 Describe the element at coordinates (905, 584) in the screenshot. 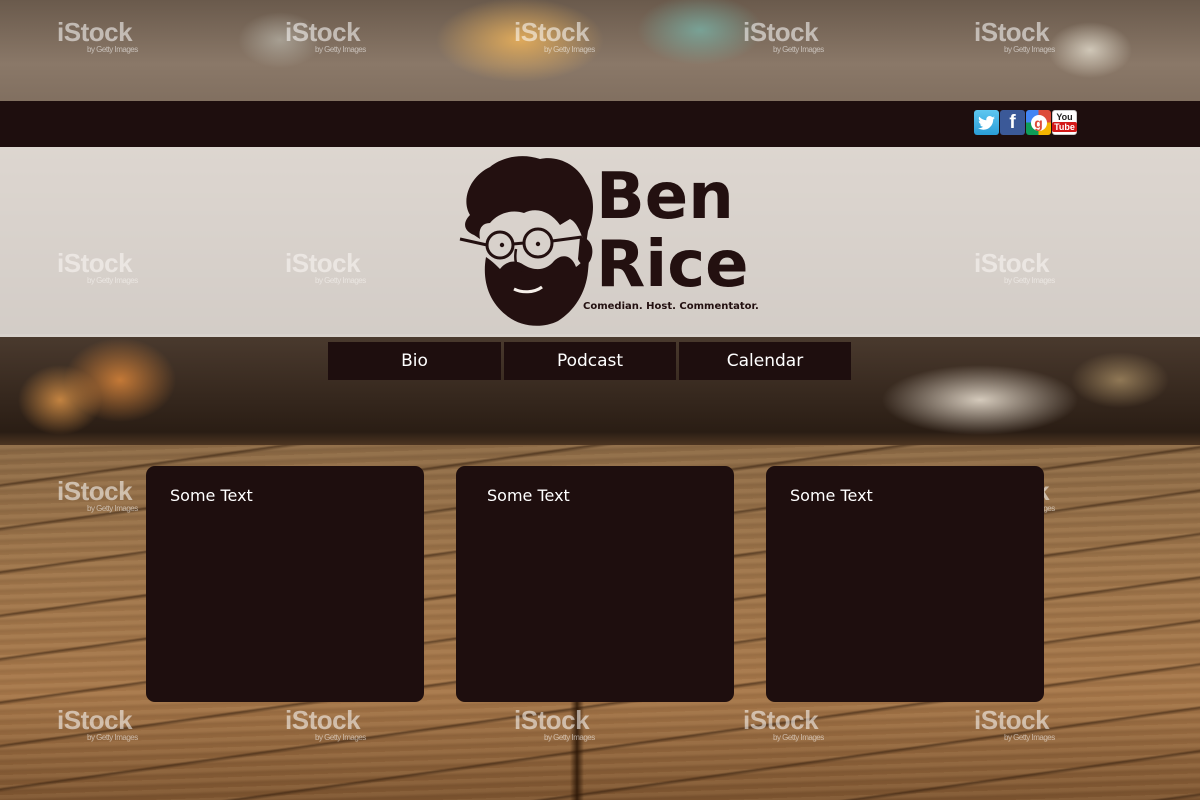

I see `content-card-3: Some Text` at that location.